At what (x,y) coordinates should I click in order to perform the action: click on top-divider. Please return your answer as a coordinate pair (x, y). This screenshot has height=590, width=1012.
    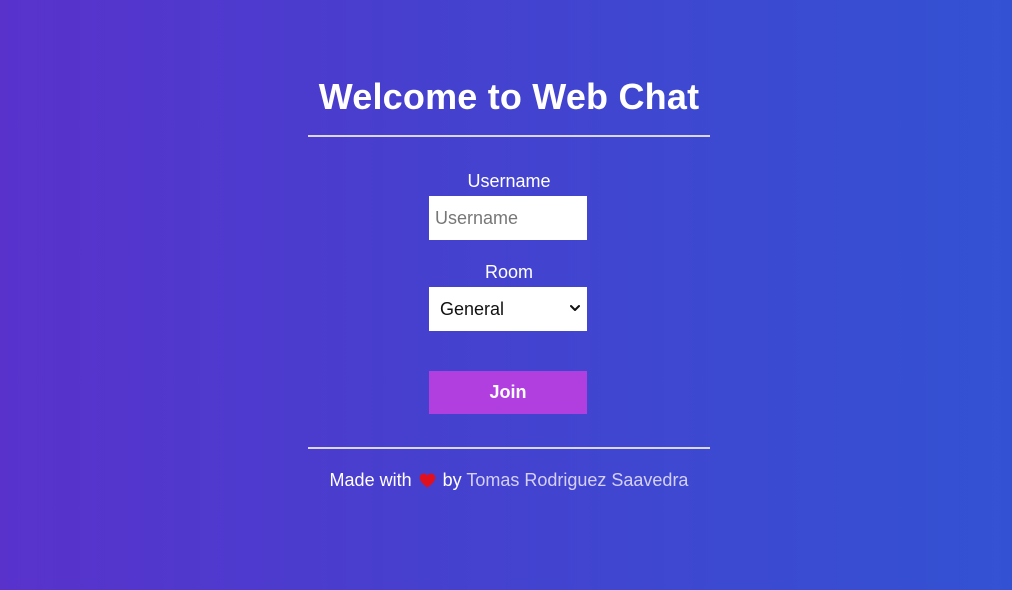
    Looking at the image, I should click on (509, 136).